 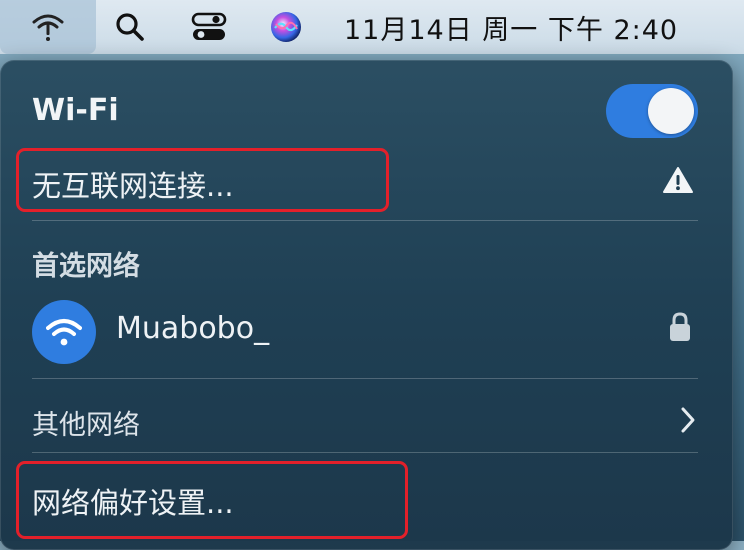 What do you see at coordinates (193, 328) in the screenshot?
I see `network-name: Muabobo_` at bounding box center [193, 328].